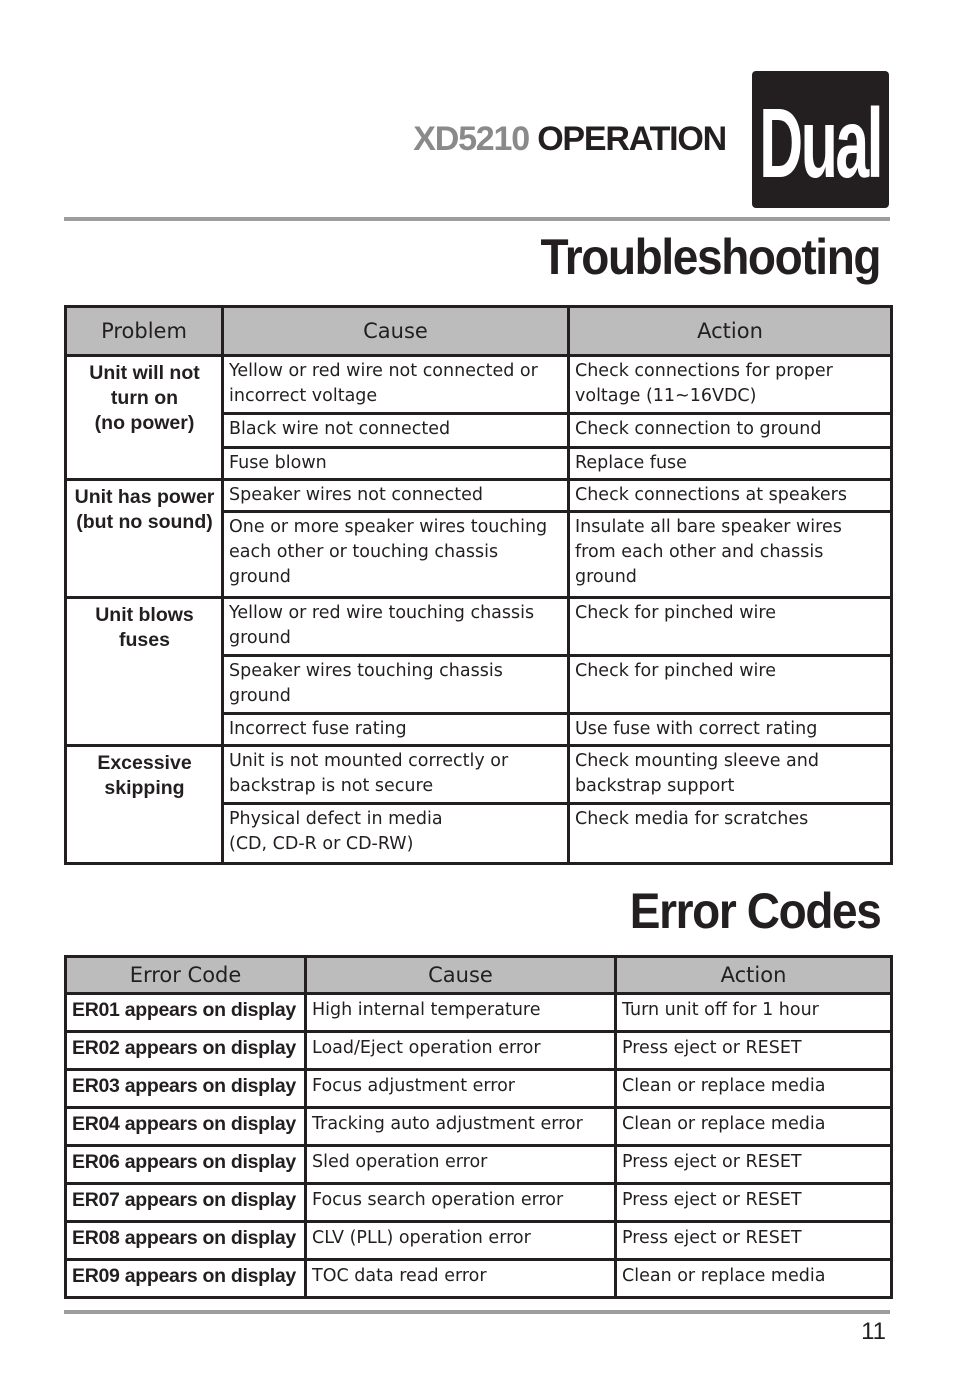  I want to click on cause-cell: Speaker wires touching chassis ground, so click(395, 684).